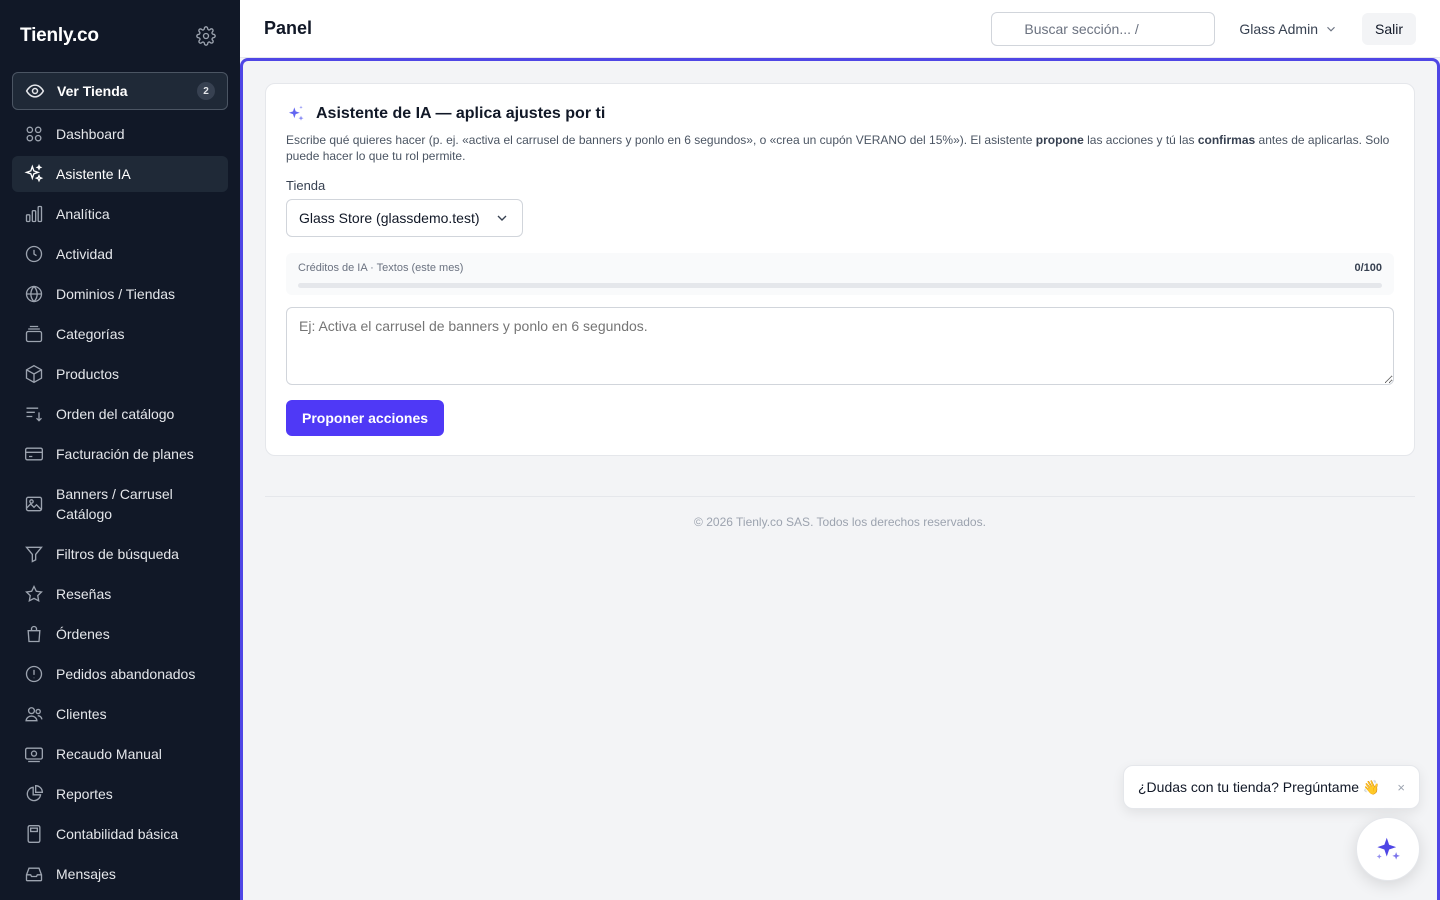  Describe the element at coordinates (365, 418) in the screenshot. I see `propose-actions-button: Proponer acciones` at that location.